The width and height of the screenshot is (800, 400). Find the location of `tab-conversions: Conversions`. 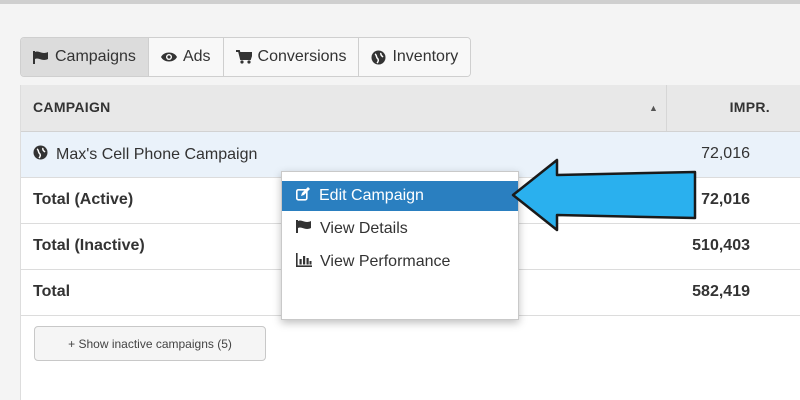

tab-conversions: Conversions is located at coordinates (291, 57).